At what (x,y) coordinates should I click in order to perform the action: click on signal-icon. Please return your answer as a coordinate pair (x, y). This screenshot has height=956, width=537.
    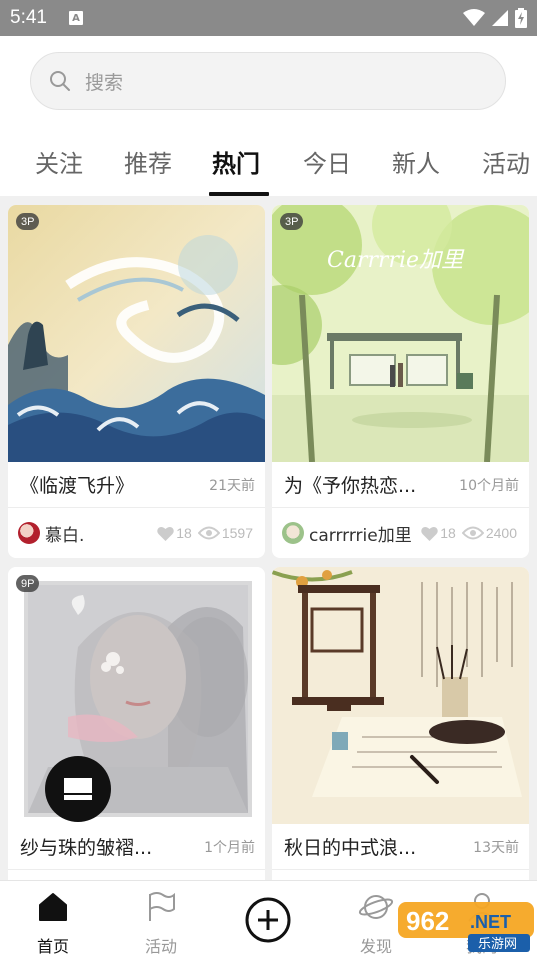
    Looking at the image, I should click on (500, 18).